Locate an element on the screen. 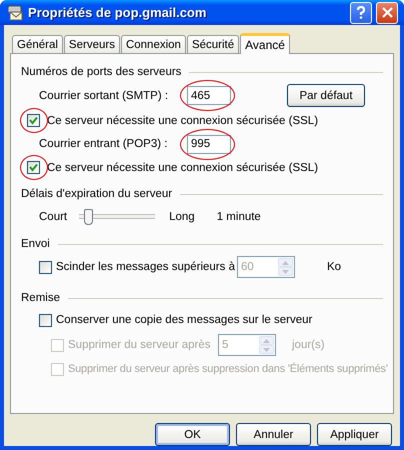 The image size is (404, 450). window-title: Propriétés de pop.gmail.com is located at coordinates (118, 12).